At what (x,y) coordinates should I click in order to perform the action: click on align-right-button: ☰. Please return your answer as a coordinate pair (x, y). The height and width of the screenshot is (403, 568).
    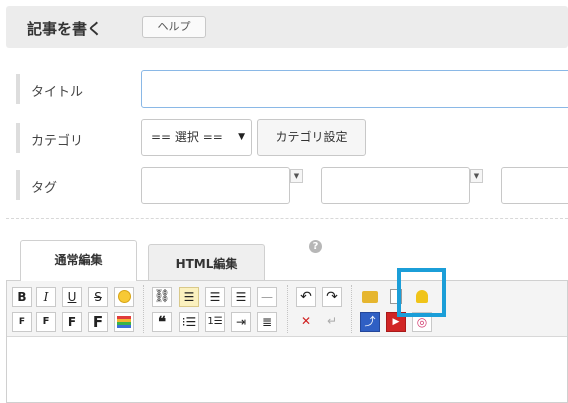
    Looking at the image, I should click on (241, 297).